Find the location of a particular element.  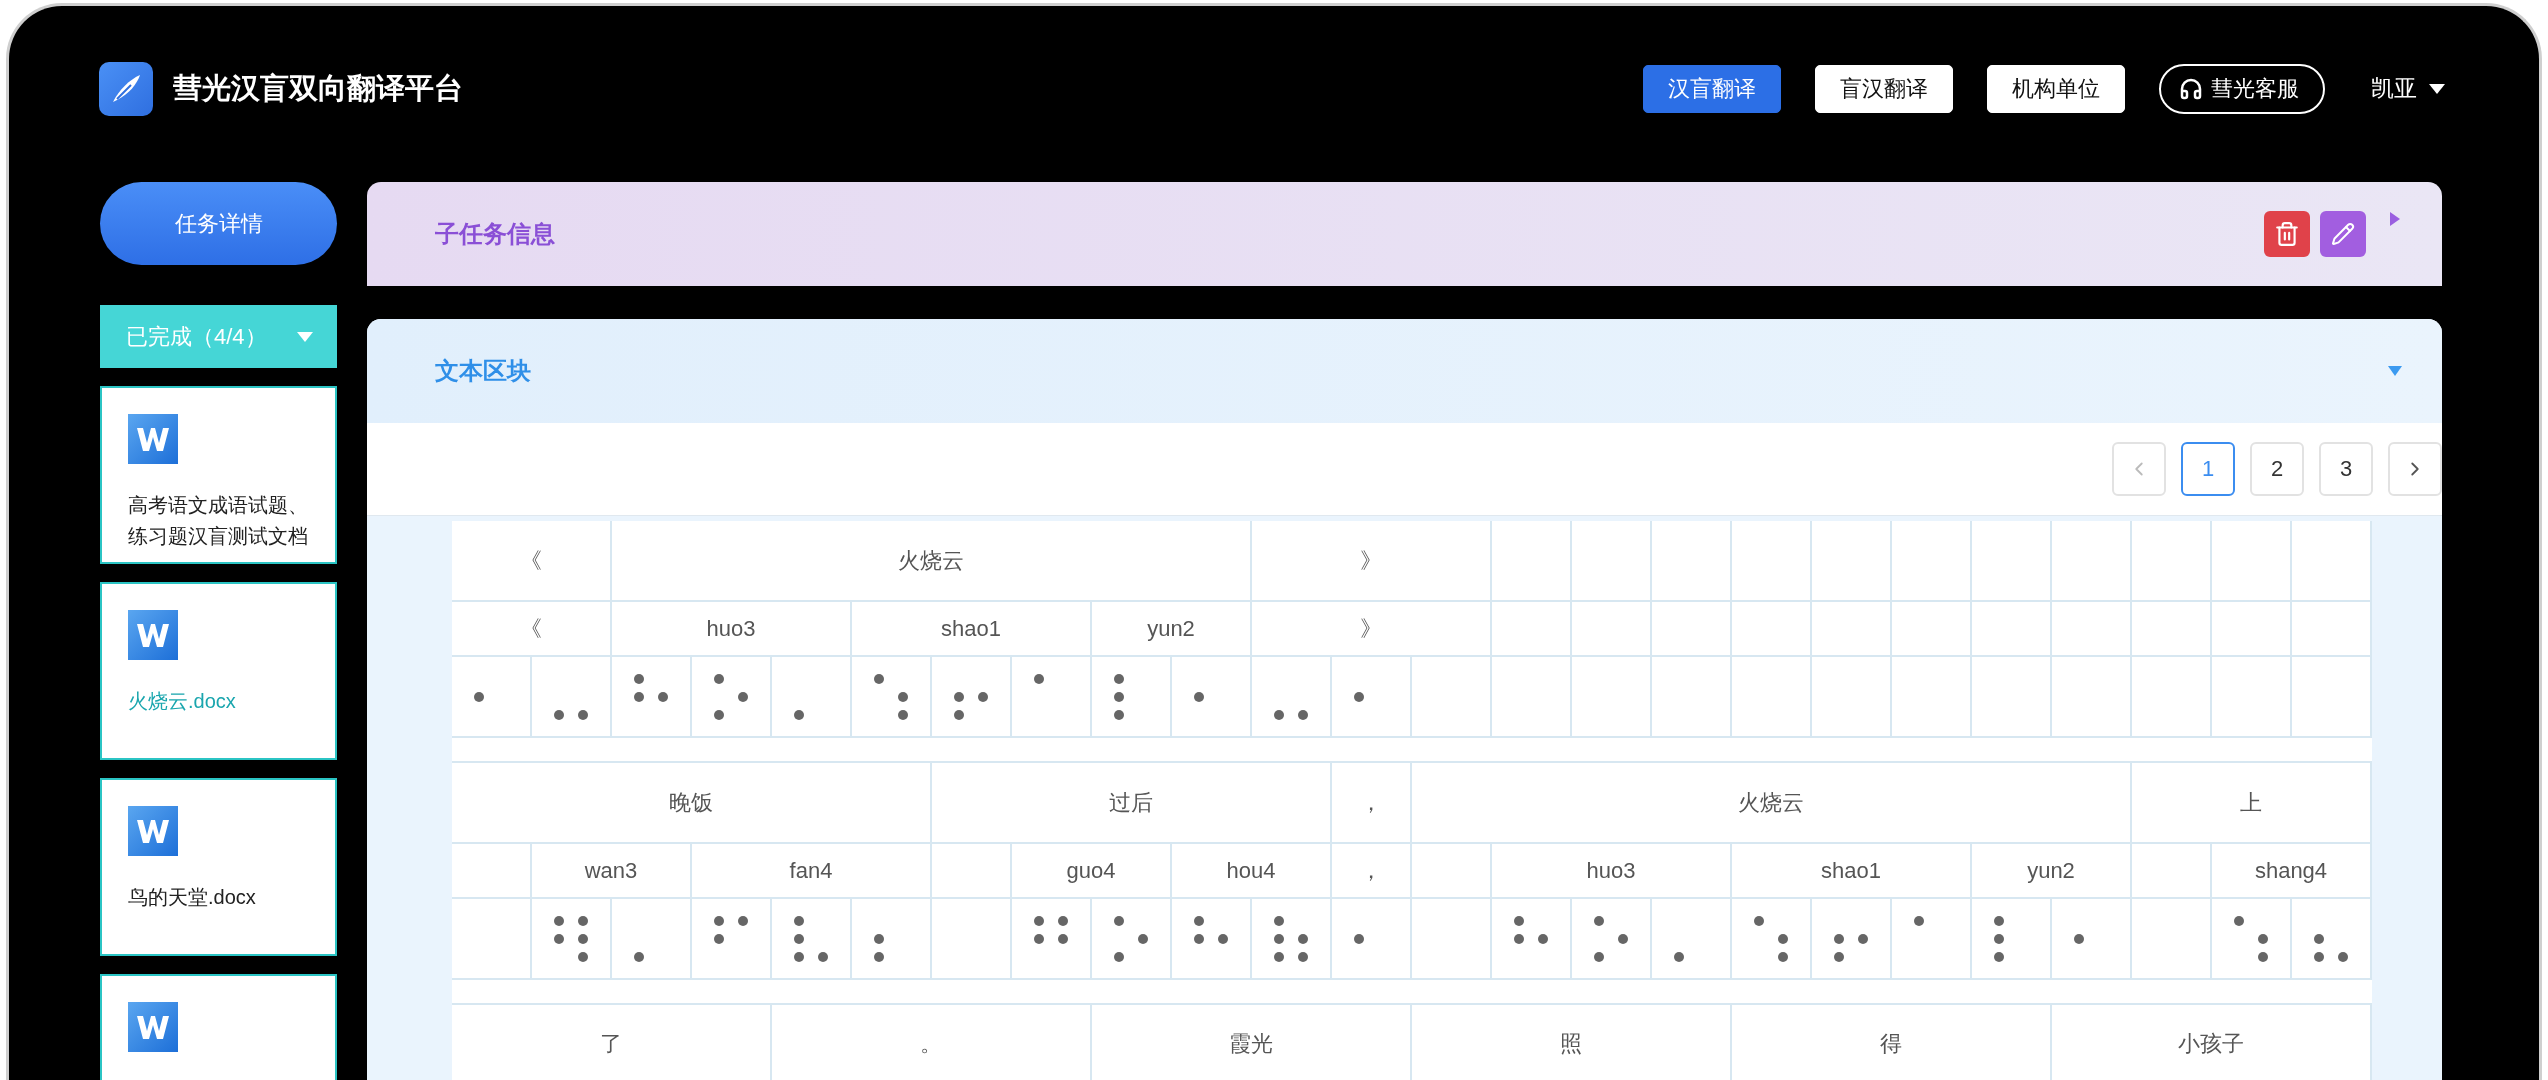

hanzi-cell: 》 is located at coordinates (1372, 561).